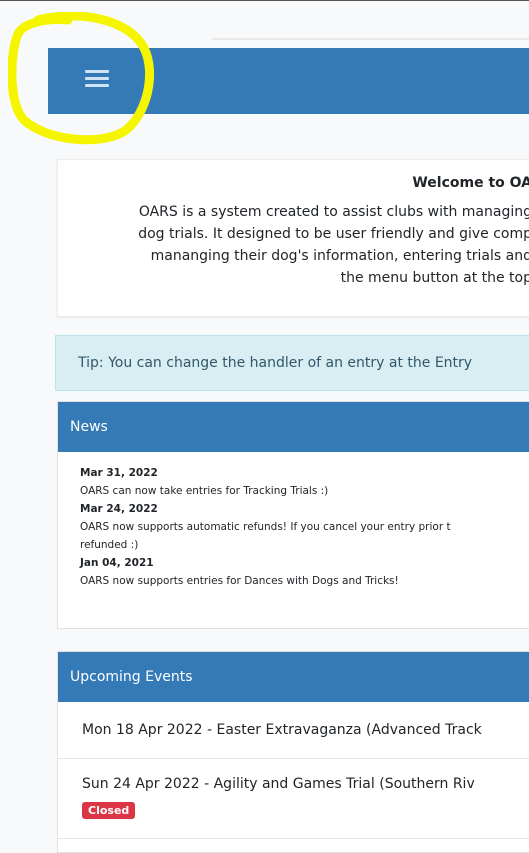 Image resolution: width=529 pixels, height=853 pixels. I want to click on news-date: Mar 24, 2022, so click(119, 509).